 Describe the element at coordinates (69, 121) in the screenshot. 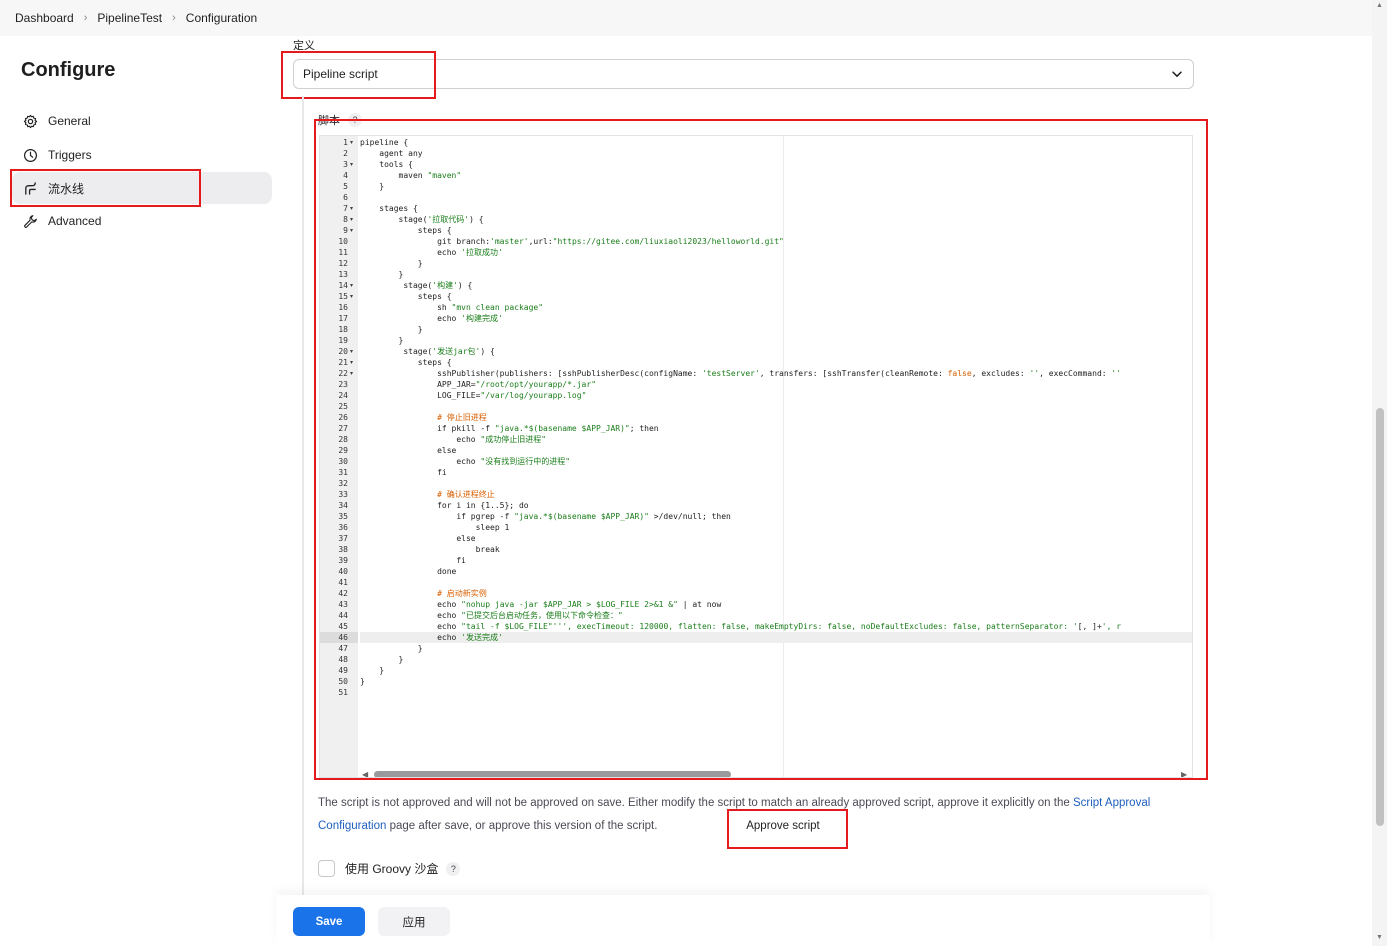

I see `sidebar-item-label: General` at that location.